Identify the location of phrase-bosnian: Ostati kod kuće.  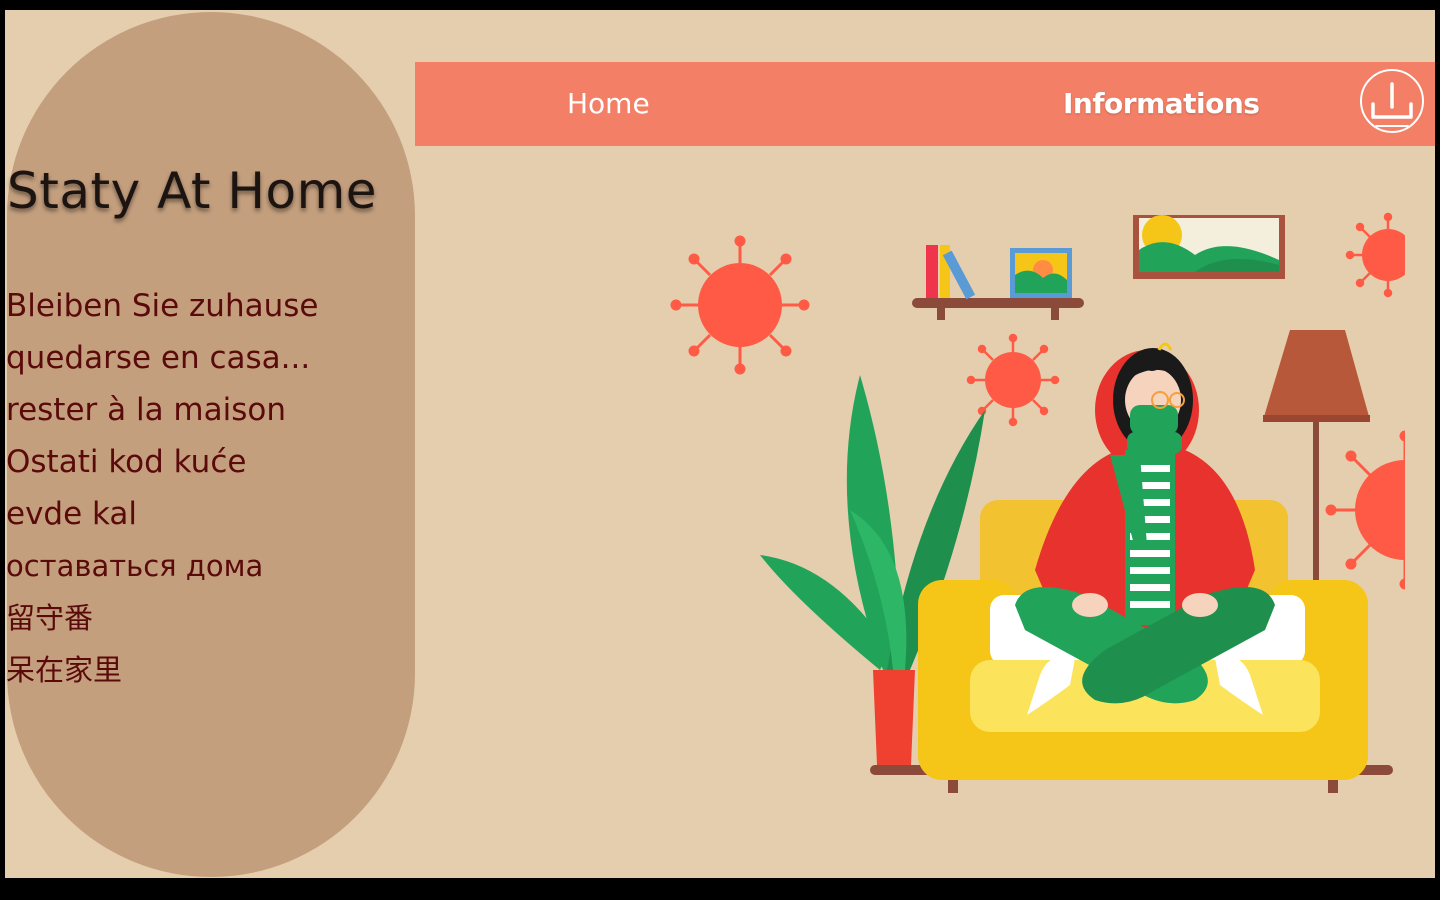
(126, 462).